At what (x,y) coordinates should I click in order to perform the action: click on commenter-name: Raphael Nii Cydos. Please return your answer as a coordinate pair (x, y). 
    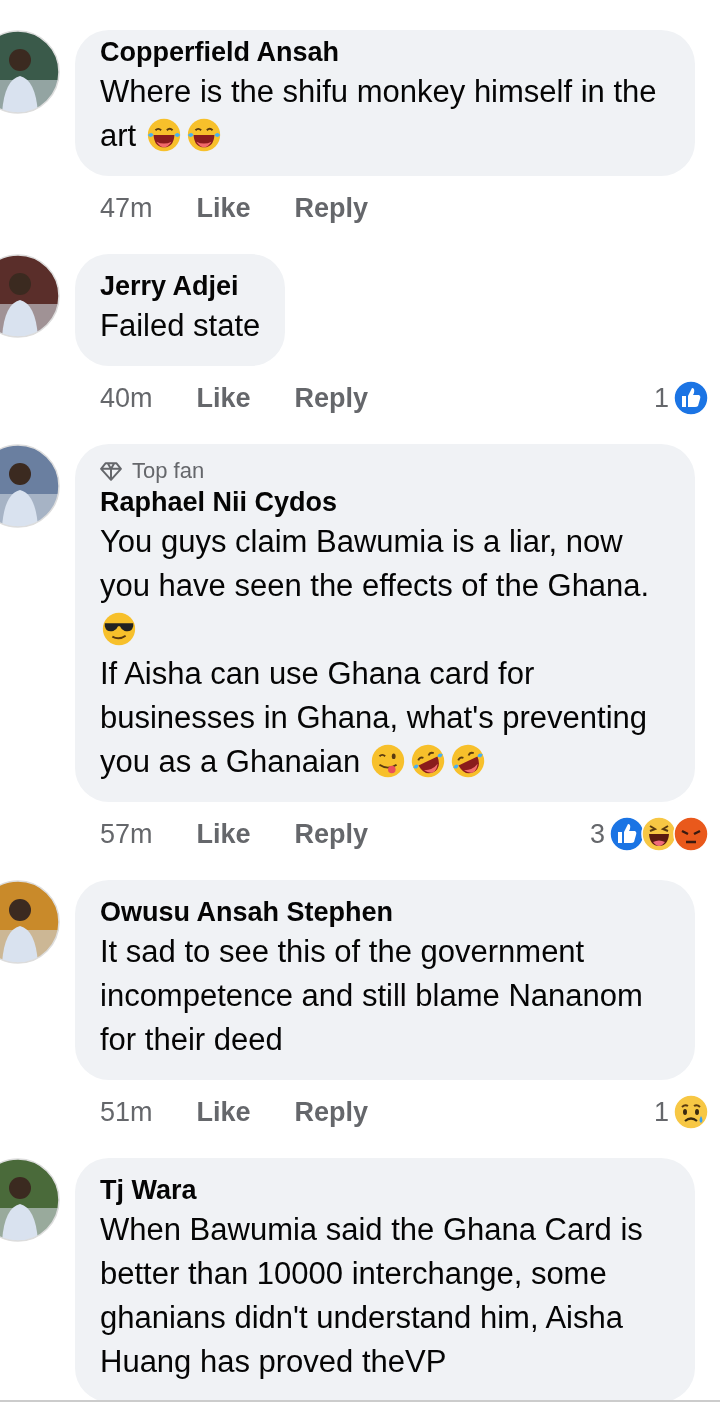
    Looking at the image, I should click on (385, 502).